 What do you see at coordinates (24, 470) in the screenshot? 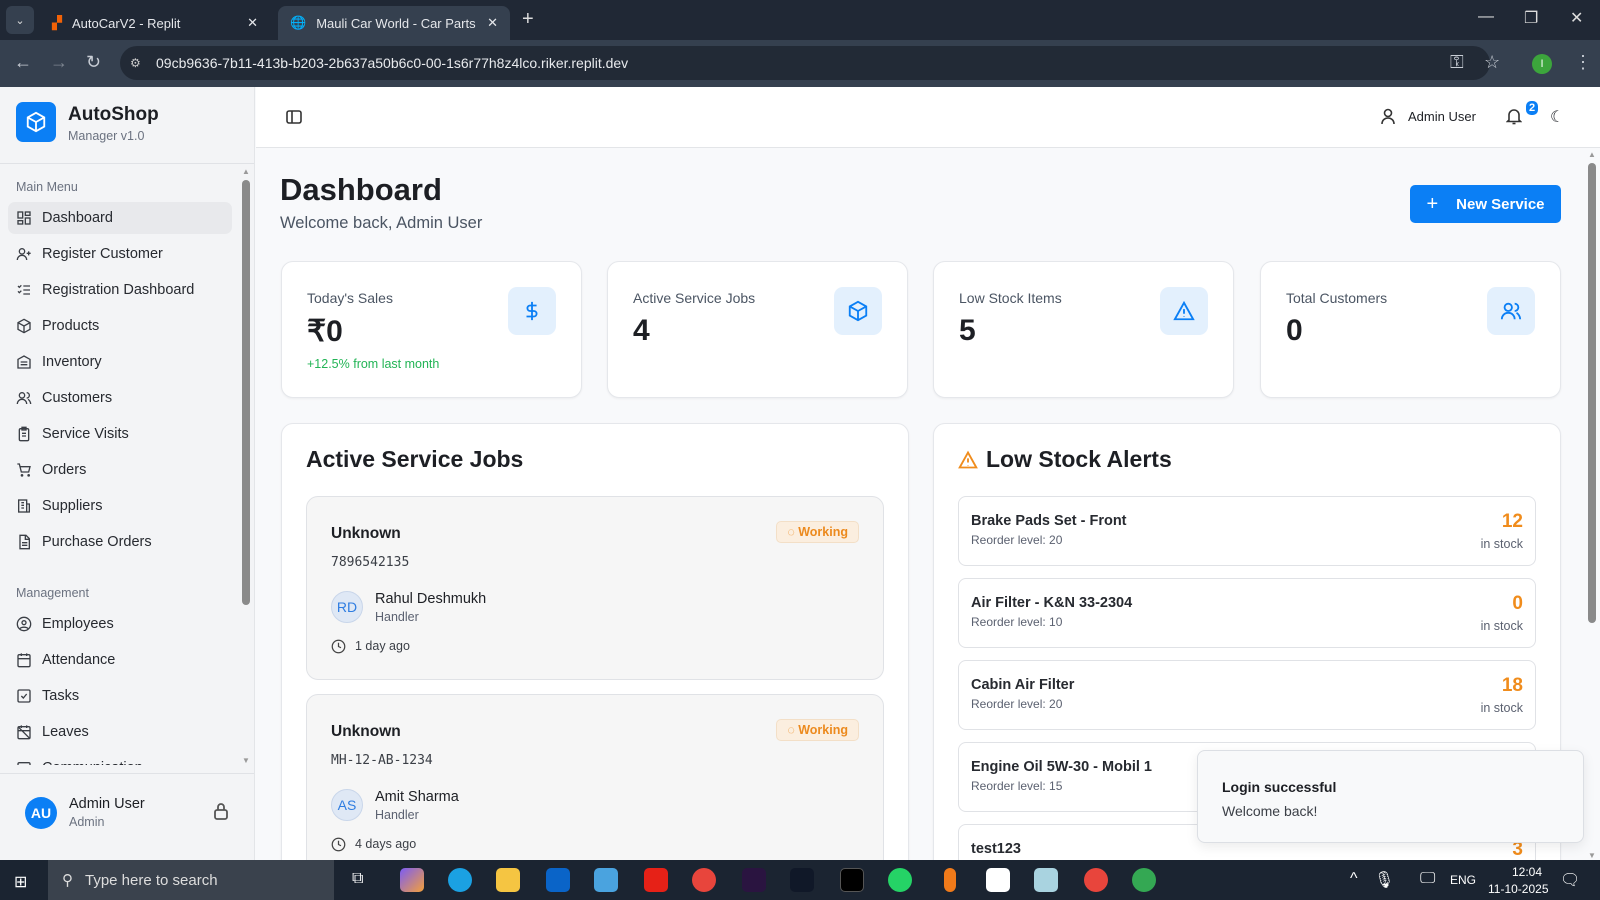
I see `orders-icon` at bounding box center [24, 470].